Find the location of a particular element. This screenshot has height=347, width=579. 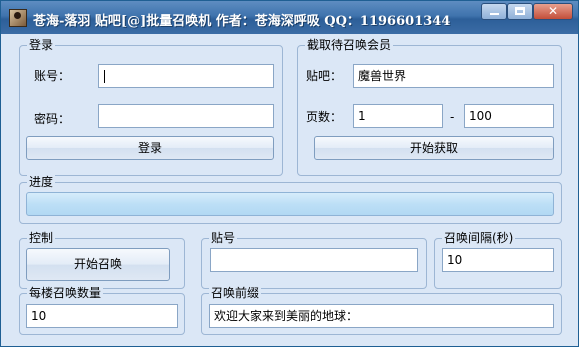

per-floor-count-group: 每楼召唤数量 10 is located at coordinates (102, 310).